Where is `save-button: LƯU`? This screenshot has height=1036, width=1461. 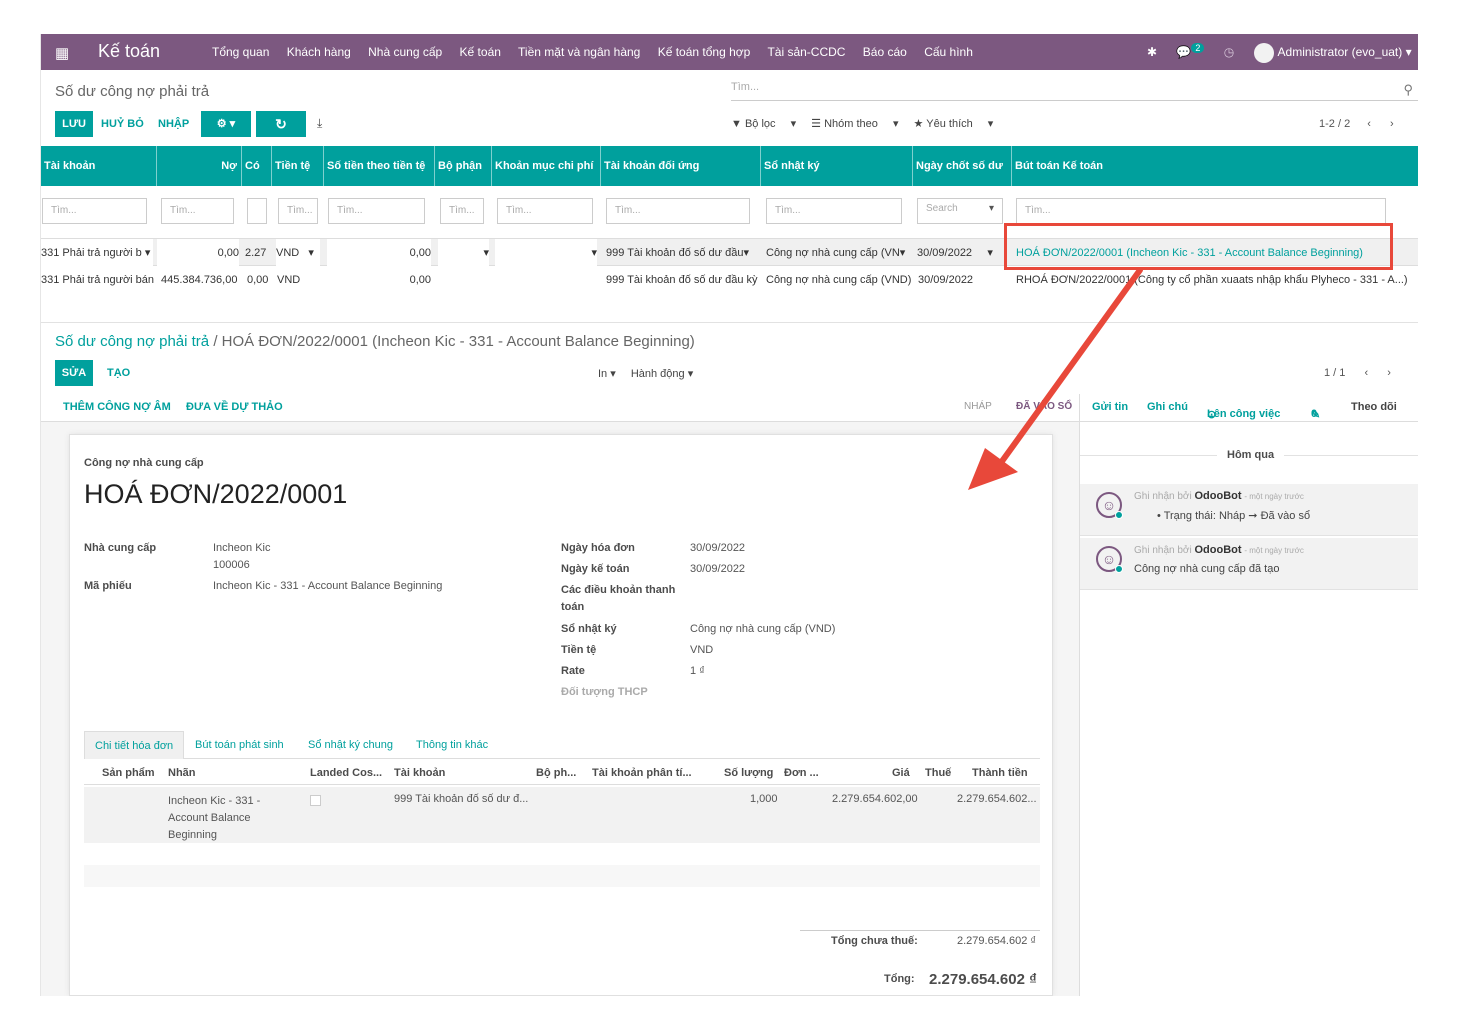 save-button: LƯU is located at coordinates (74, 124).